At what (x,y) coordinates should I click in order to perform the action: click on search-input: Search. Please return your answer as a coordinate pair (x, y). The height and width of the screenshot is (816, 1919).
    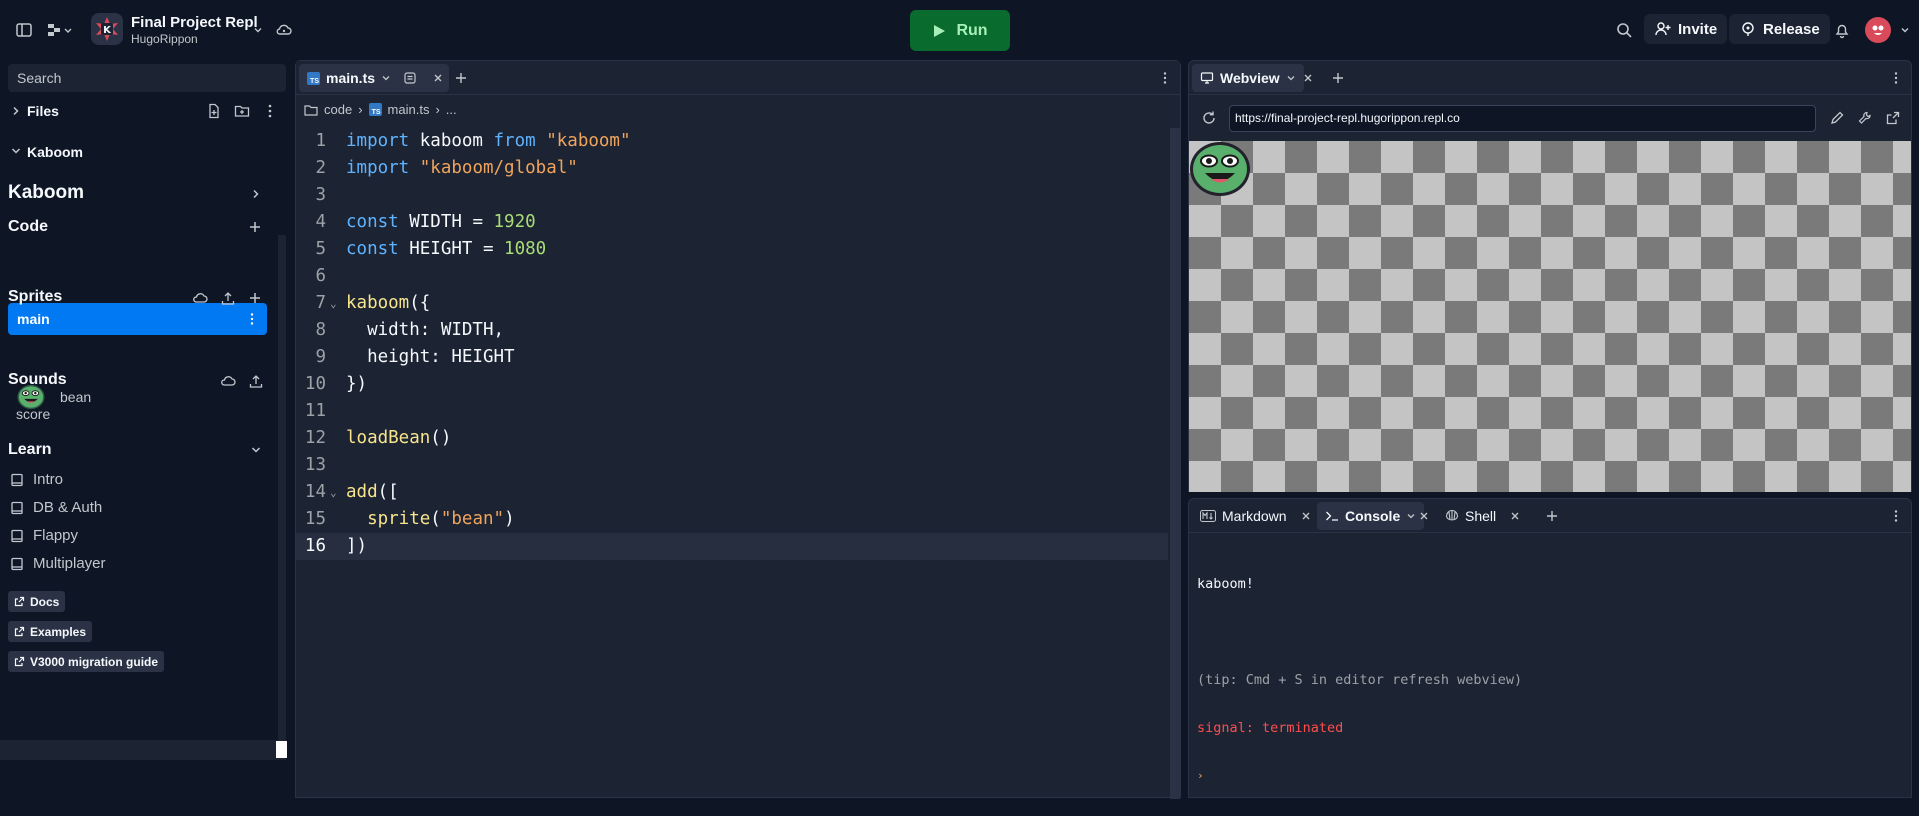
    Looking at the image, I should click on (147, 78).